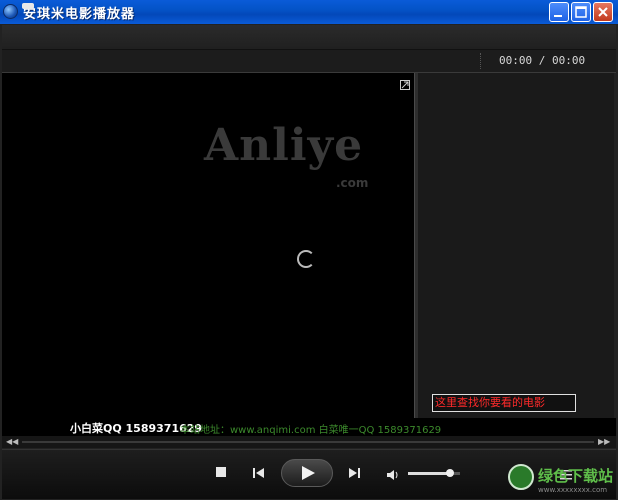 Image resolution: width=618 pixels, height=500 pixels. Describe the element at coordinates (306, 259) in the screenshot. I see `loading-spinner-icon` at that location.